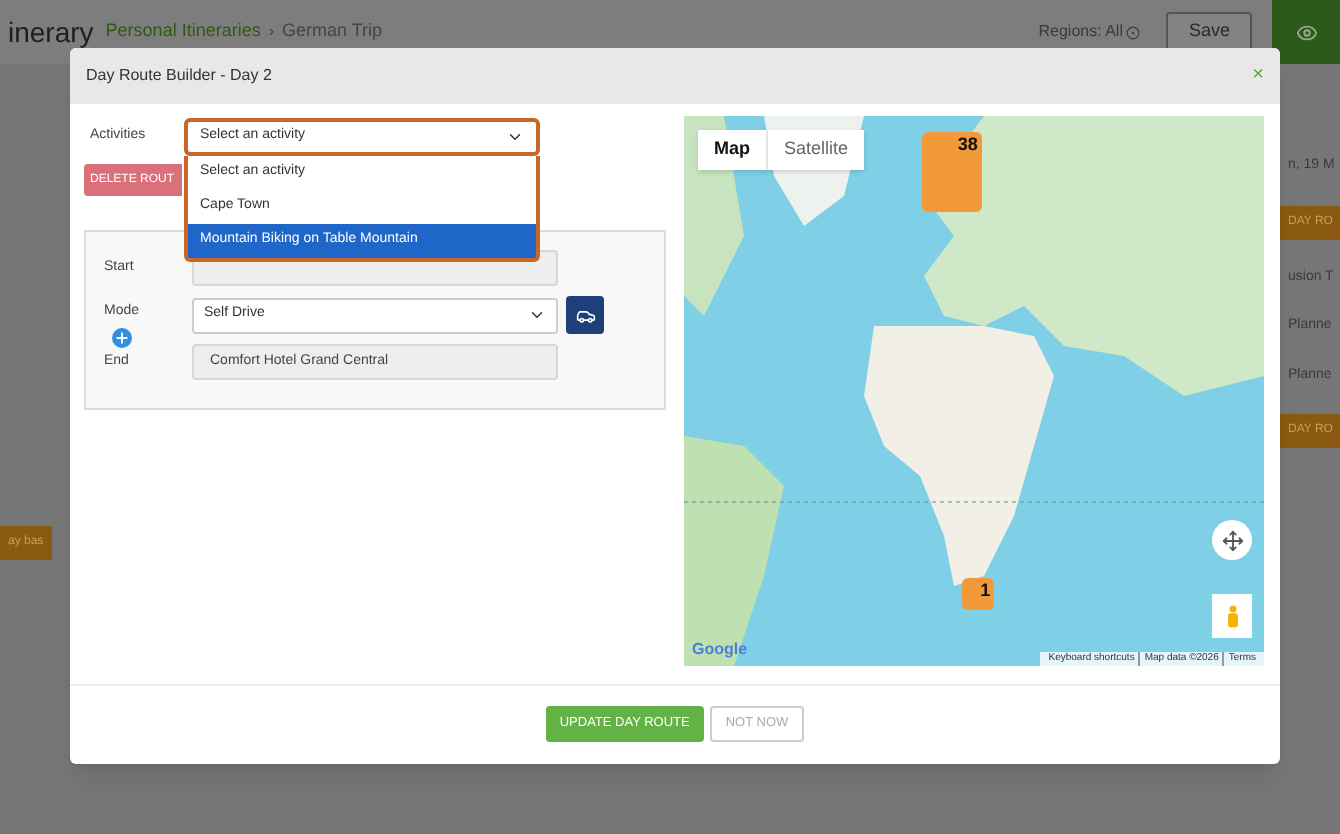 Image resolution: width=1340 pixels, height=834 pixels. I want to click on view-button, so click(1306, 32).